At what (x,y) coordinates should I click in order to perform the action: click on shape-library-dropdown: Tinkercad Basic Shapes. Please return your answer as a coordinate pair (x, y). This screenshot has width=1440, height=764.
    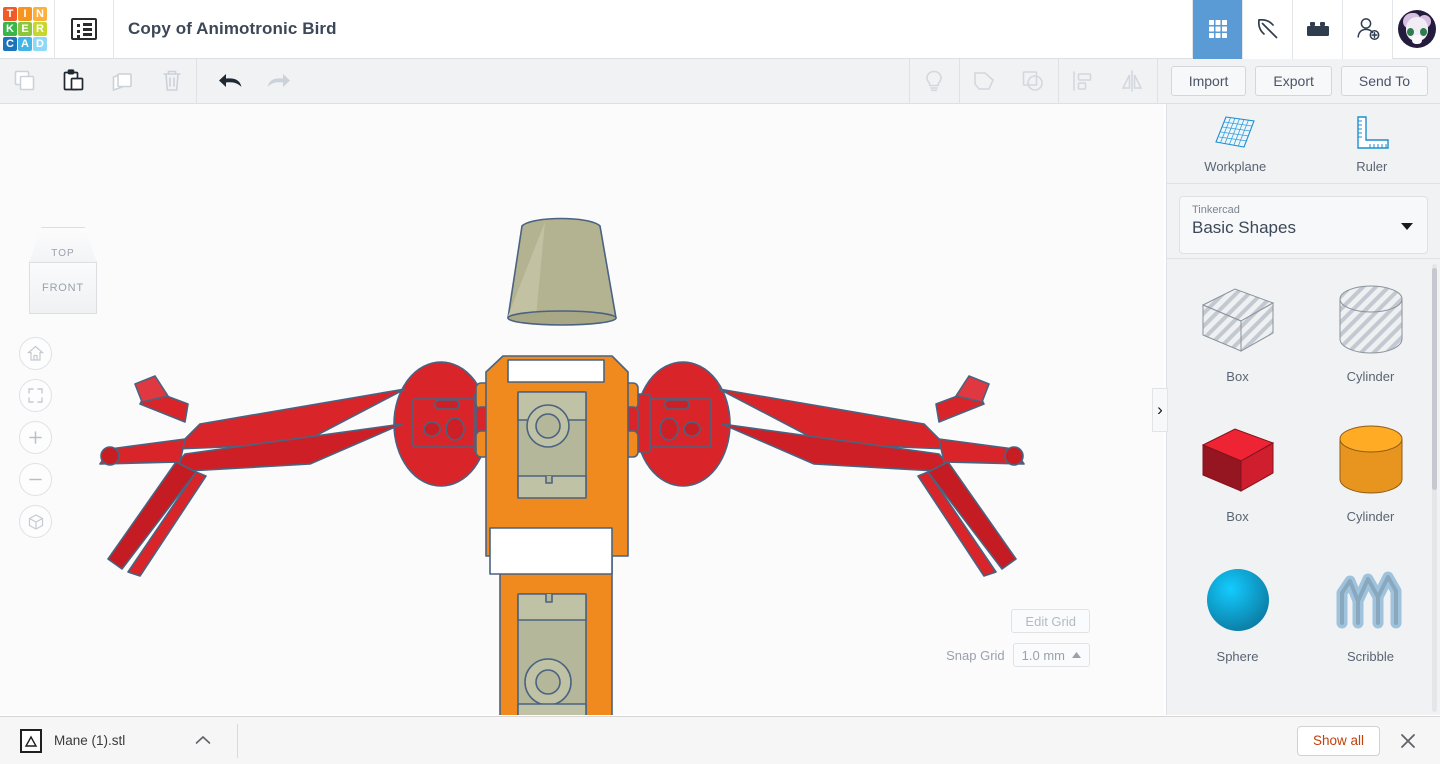
    Looking at the image, I should click on (1303, 225).